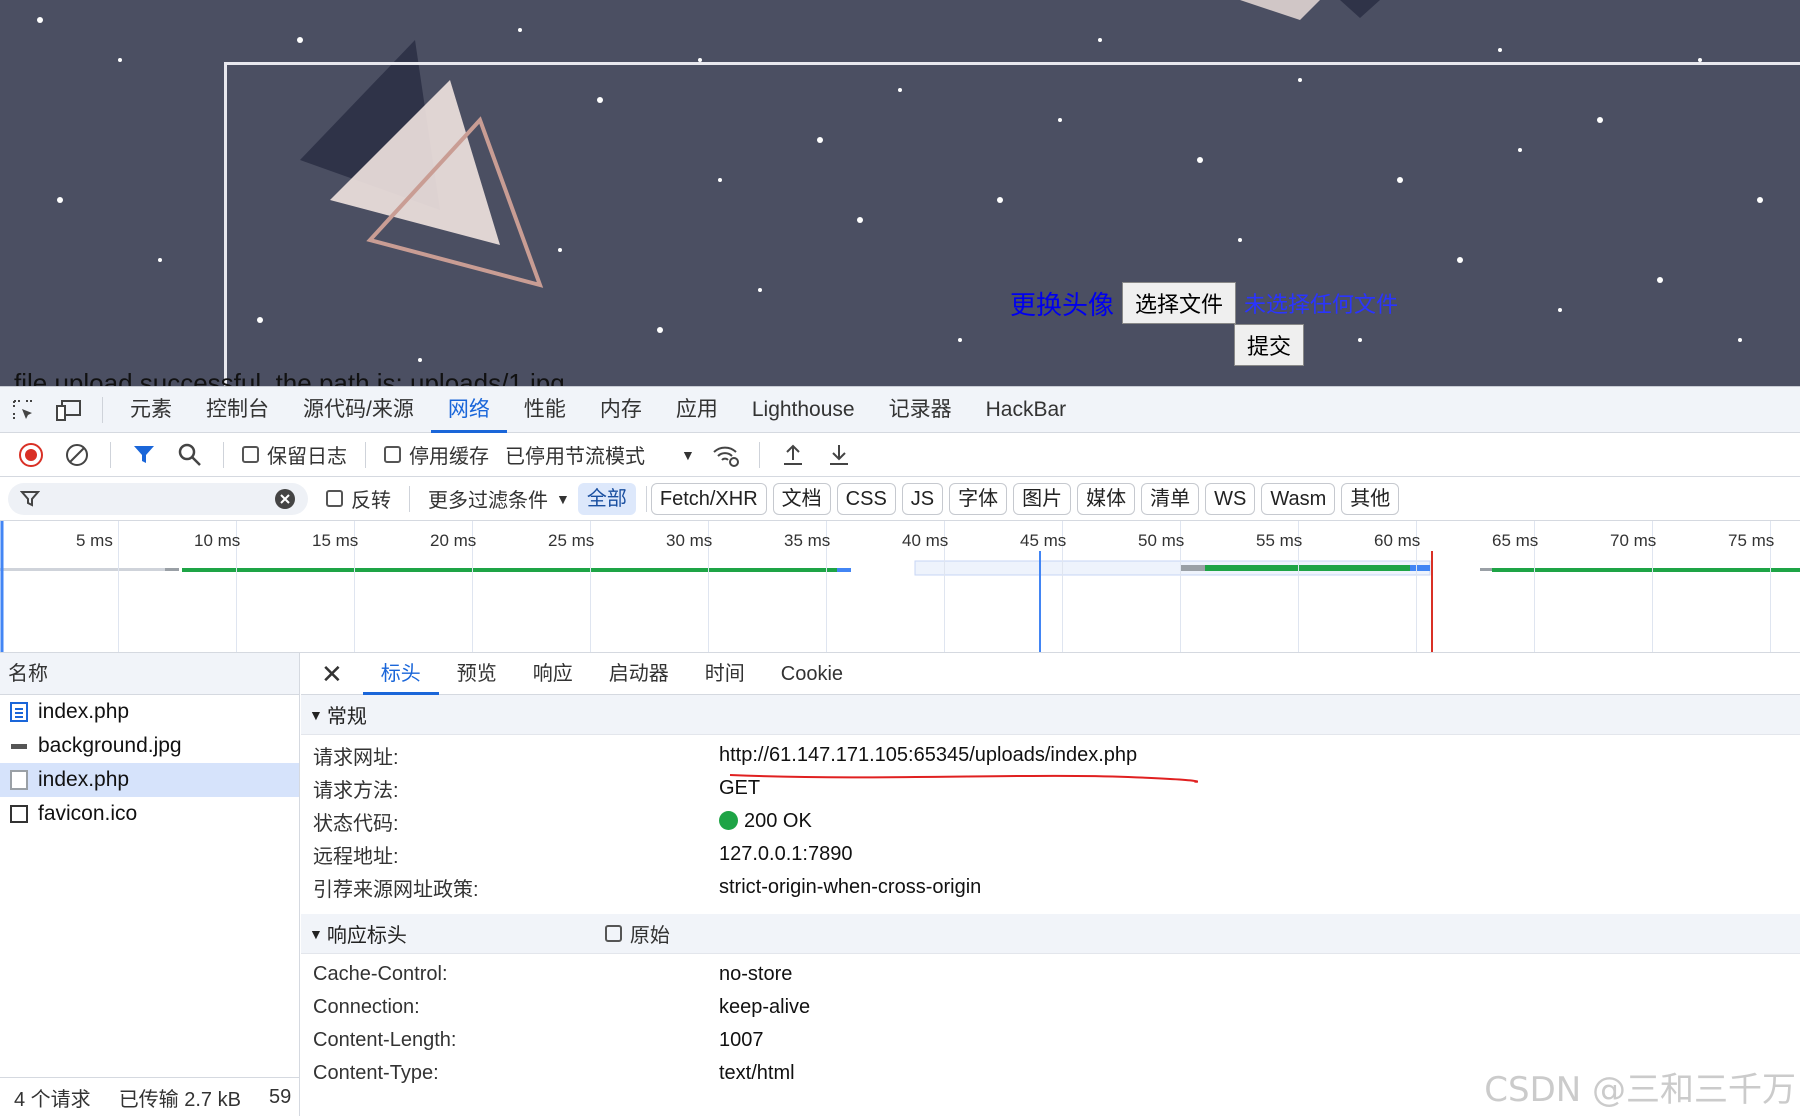 Image resolution: width=1800 pixels, height=1116 pixels. What do you see at coordinates (31, 455) in the screenshot?
I see `stop-recording-icon` at bounding box center [31, 455].